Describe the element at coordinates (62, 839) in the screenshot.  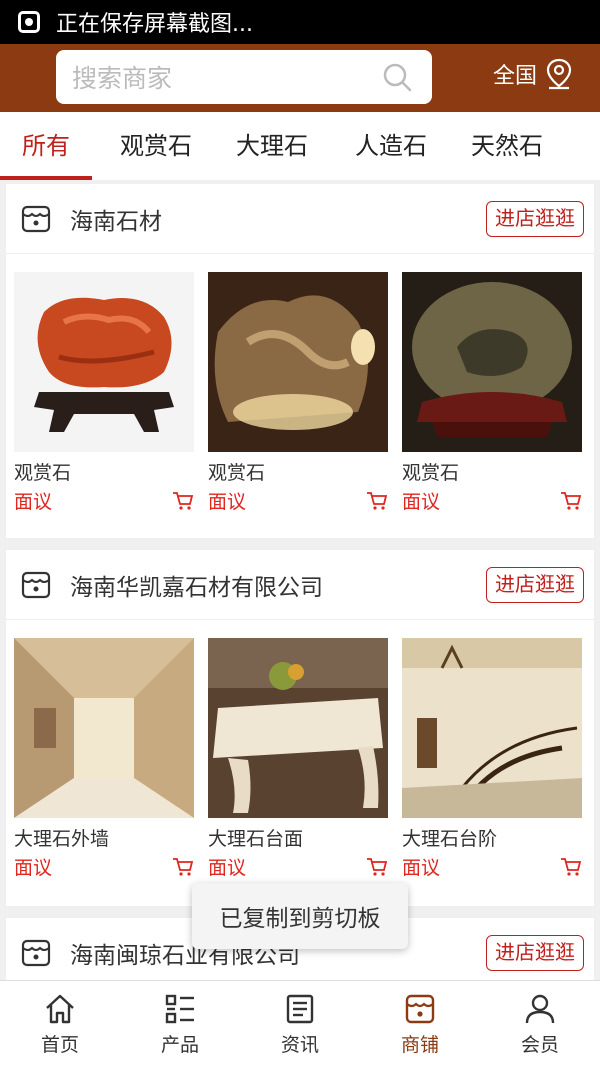
I see `product-name: 大理石外墙` at that location.